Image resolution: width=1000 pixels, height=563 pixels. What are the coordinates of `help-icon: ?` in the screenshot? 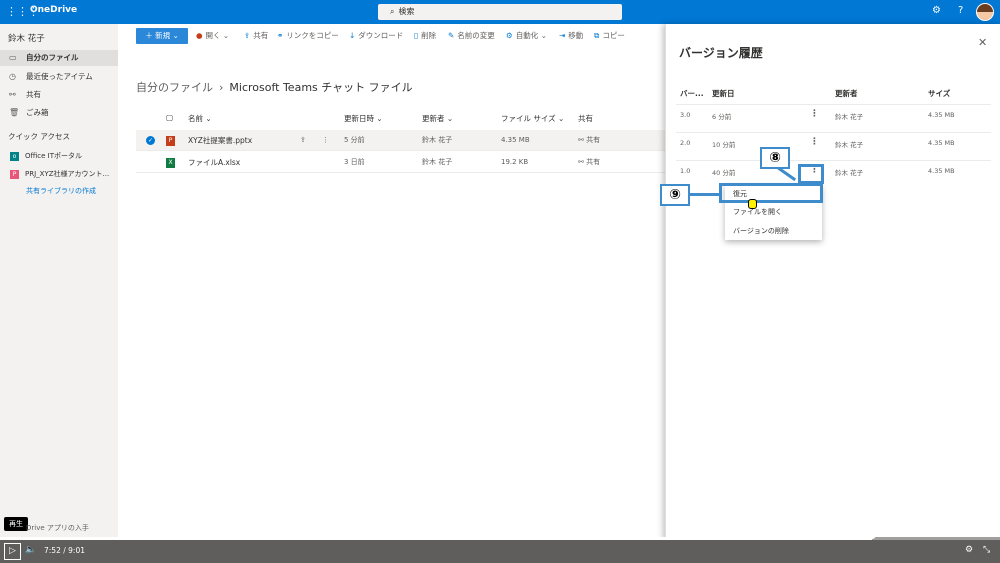 It's located at (960, 10).